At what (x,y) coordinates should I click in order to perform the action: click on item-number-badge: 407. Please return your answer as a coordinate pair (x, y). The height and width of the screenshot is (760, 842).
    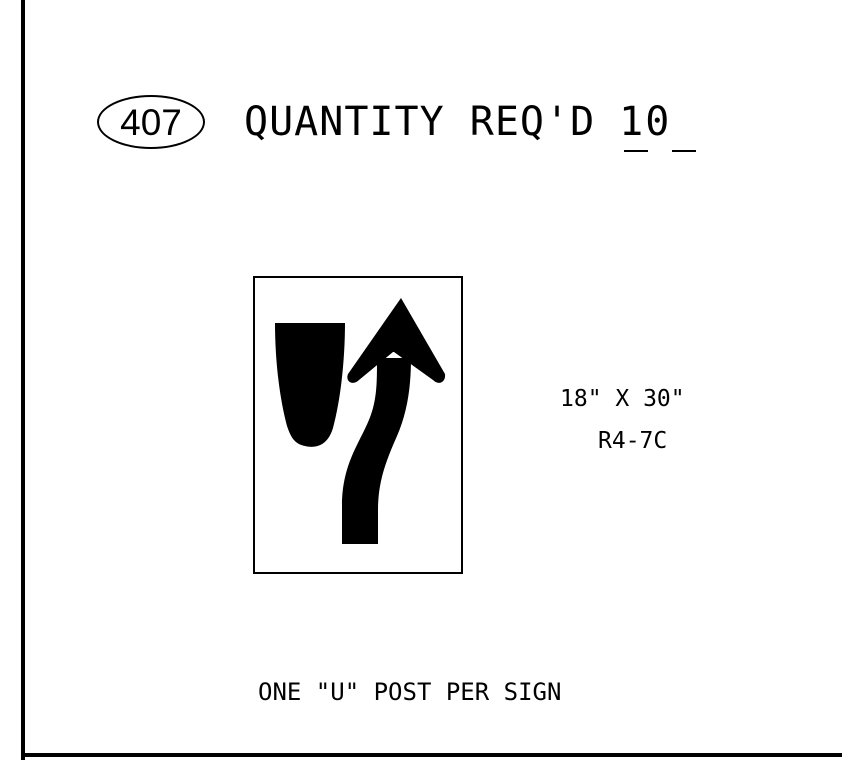
    Looking at the image, I should click on (151, 122).